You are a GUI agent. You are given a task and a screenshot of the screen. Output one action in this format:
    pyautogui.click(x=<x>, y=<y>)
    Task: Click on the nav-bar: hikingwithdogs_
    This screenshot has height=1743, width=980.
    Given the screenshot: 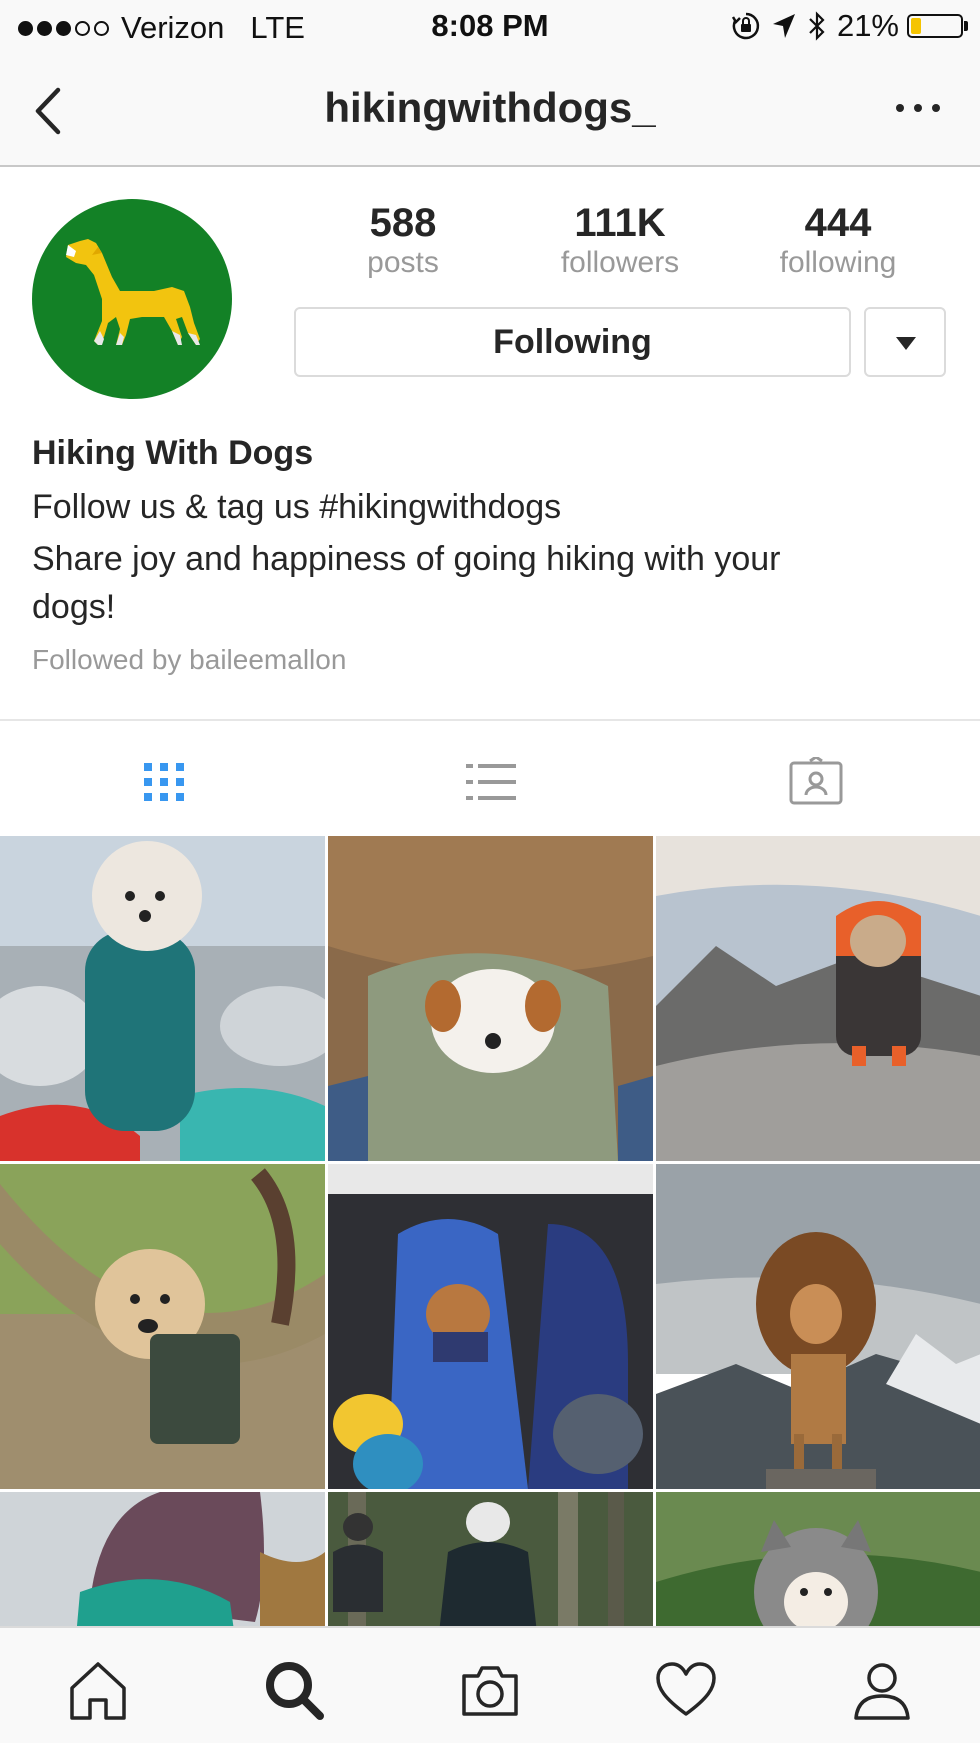 What is the action you would take?
    pyautogui.click(x=490, y=111)
    